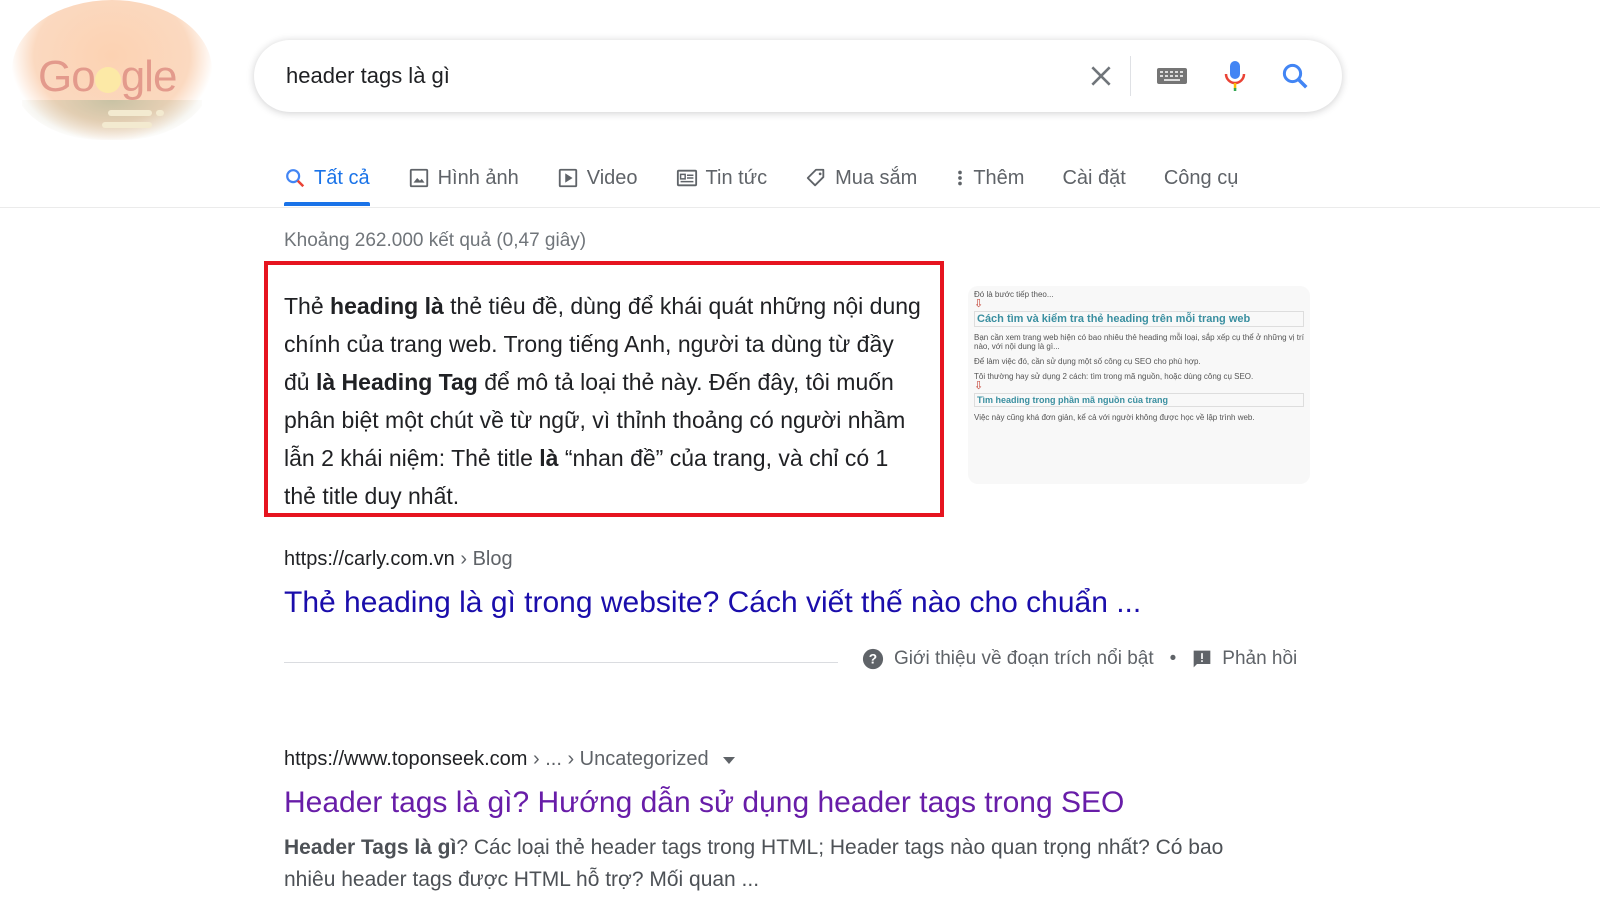 Image resolution: width=1600 pixels, height=901 pixels. Describe the element at coordinates (342, 177) in the screenshot. I see `tab-label: Tất cả` at that location.